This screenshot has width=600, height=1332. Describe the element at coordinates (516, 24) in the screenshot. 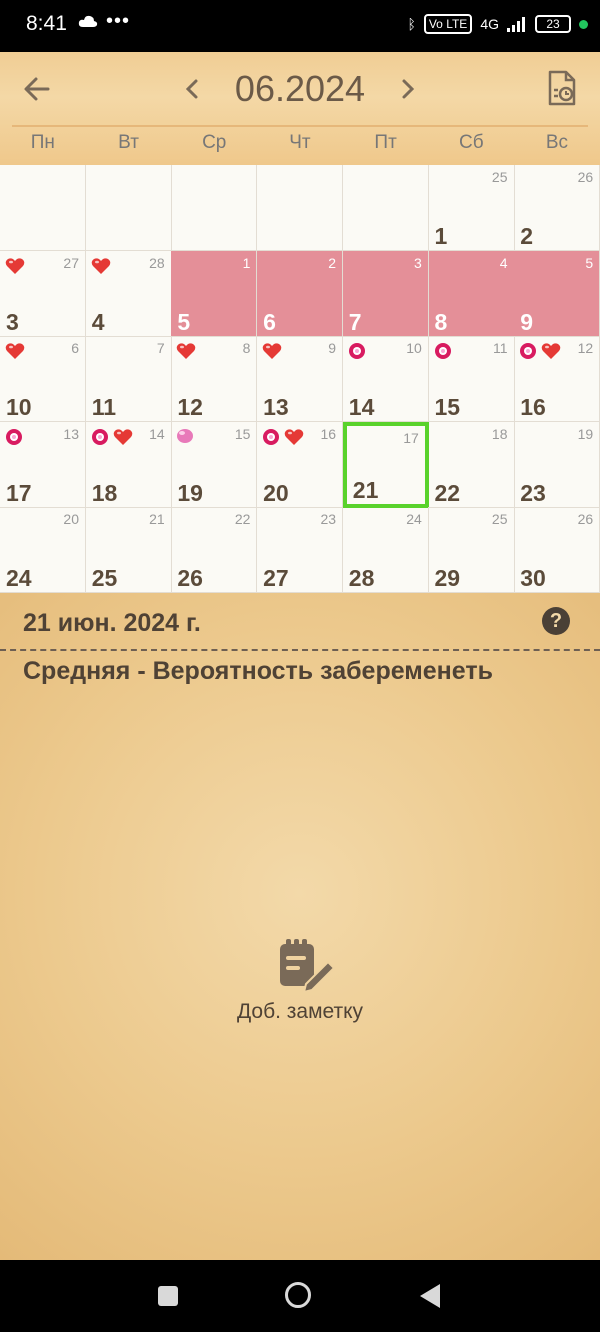

I see `signal-icon` at that location.